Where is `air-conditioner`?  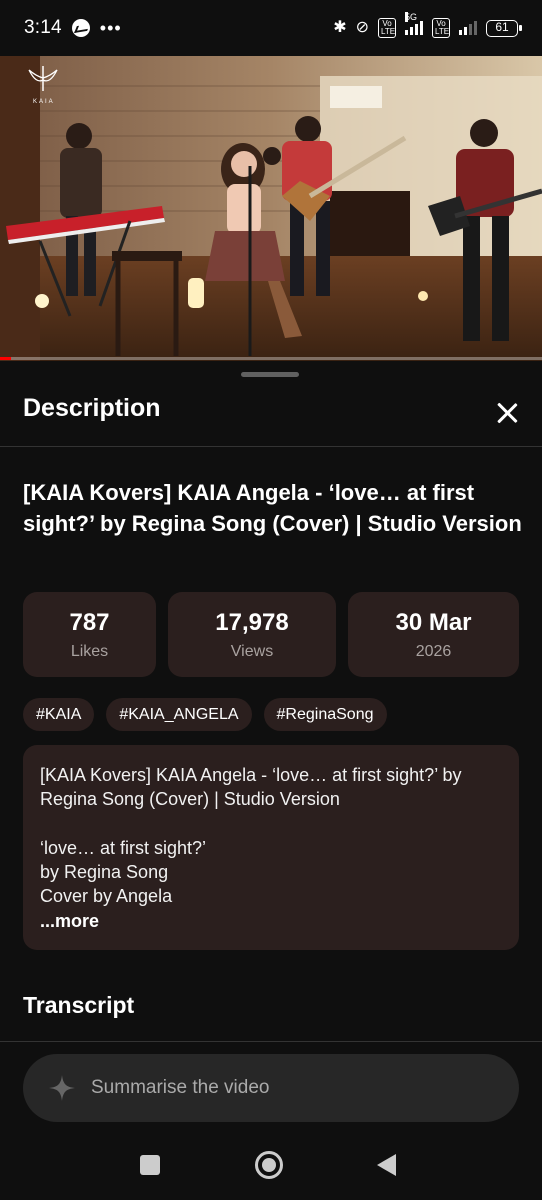
air-conditioner is located at coordinates (356, 97).